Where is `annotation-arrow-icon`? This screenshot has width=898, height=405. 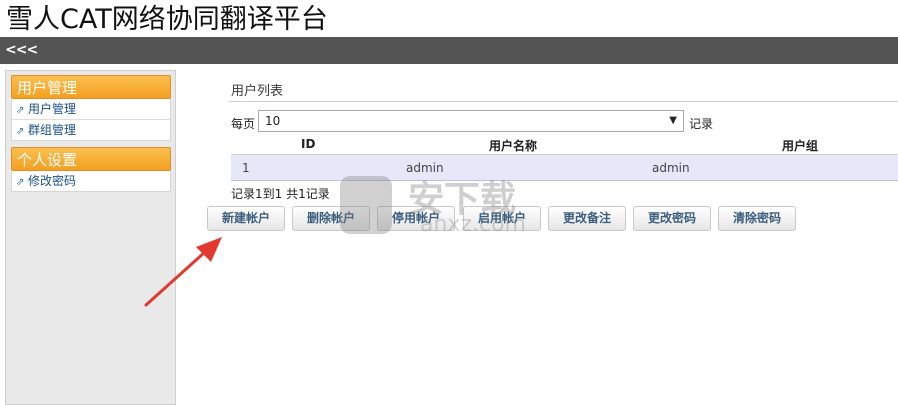 annotation-arrow-icon is located at coordinates (183, 272).